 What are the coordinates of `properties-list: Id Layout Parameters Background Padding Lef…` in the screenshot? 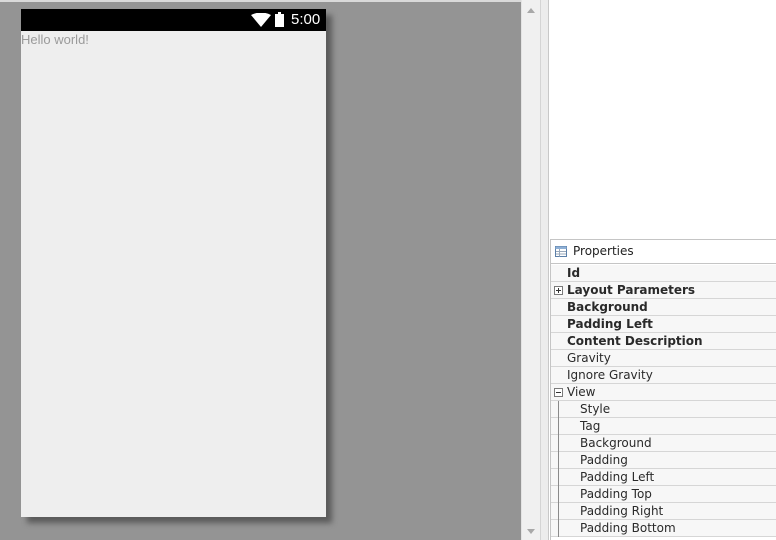 It's located at (663, 401).